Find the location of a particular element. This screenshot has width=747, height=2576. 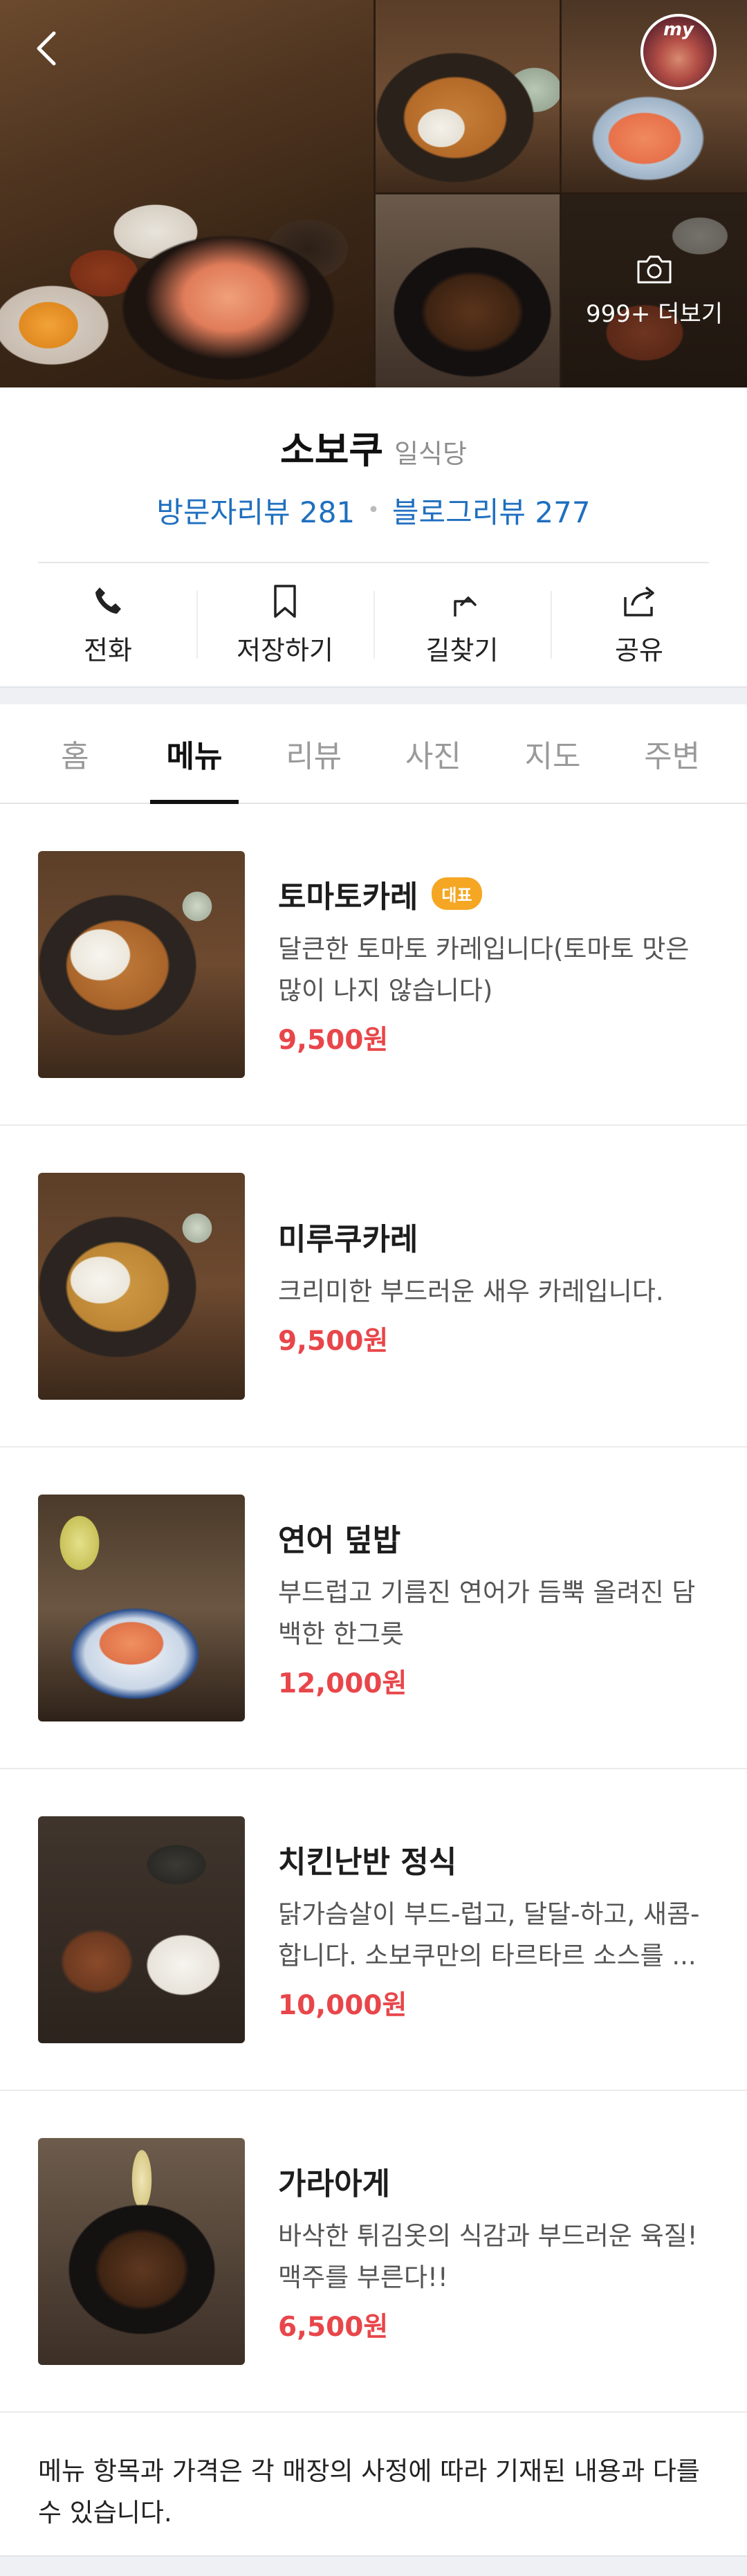

tab-bar: 홈 메뉴 리뷰 사진 지도 주변 is located at coordinates (373, 754).